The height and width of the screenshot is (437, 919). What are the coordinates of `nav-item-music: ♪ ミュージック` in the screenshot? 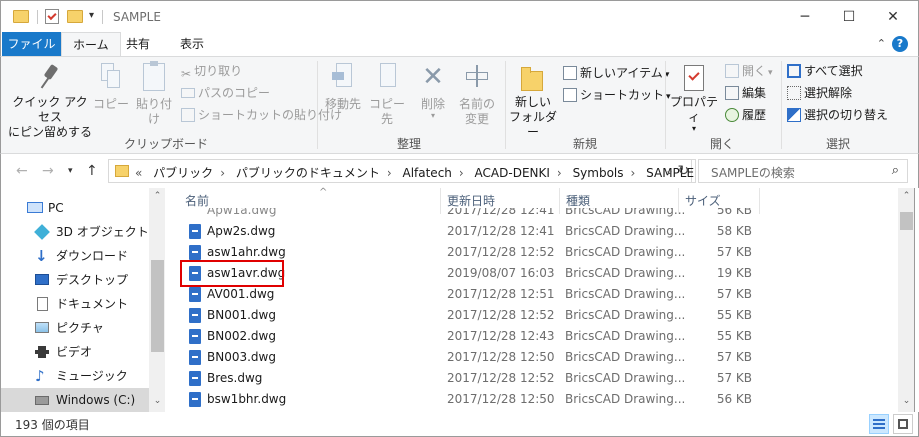 It's located at (75, 376).